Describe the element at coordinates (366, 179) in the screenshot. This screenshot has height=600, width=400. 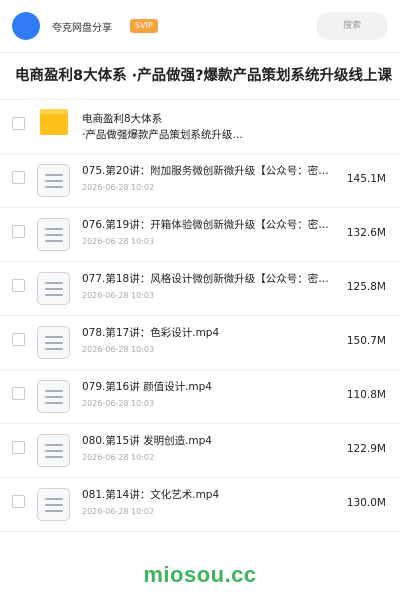
I see `file-size: 145.1M` at that location.